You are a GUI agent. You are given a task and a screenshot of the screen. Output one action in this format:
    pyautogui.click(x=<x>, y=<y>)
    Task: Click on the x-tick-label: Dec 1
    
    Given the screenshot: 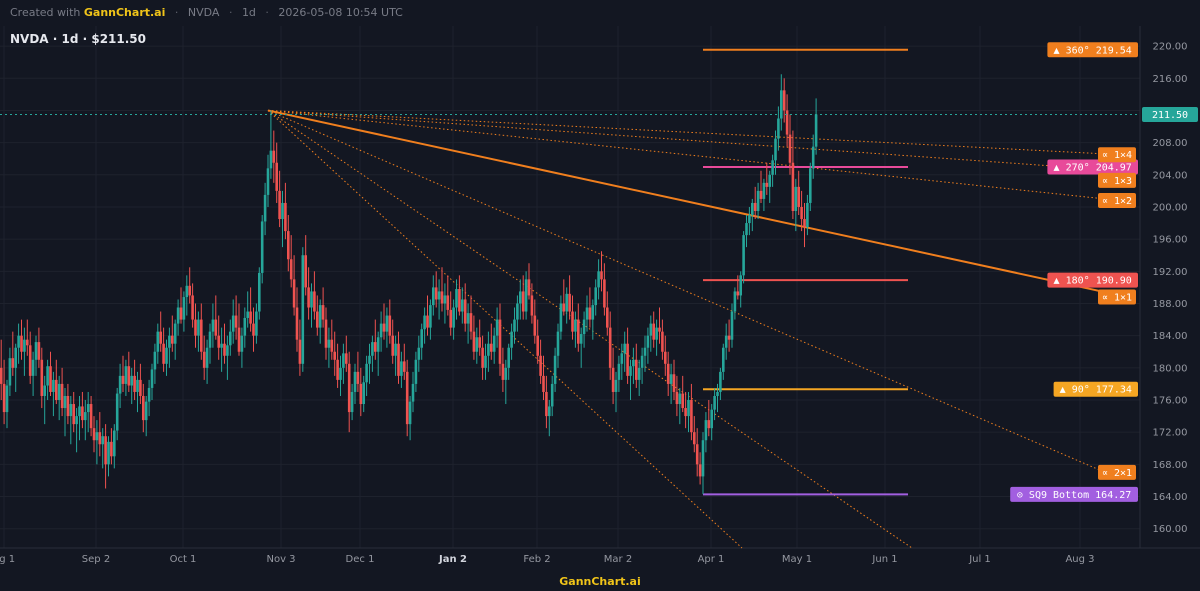 What is the action you would take?
    pyautogui.click(x=360, y=559)
    